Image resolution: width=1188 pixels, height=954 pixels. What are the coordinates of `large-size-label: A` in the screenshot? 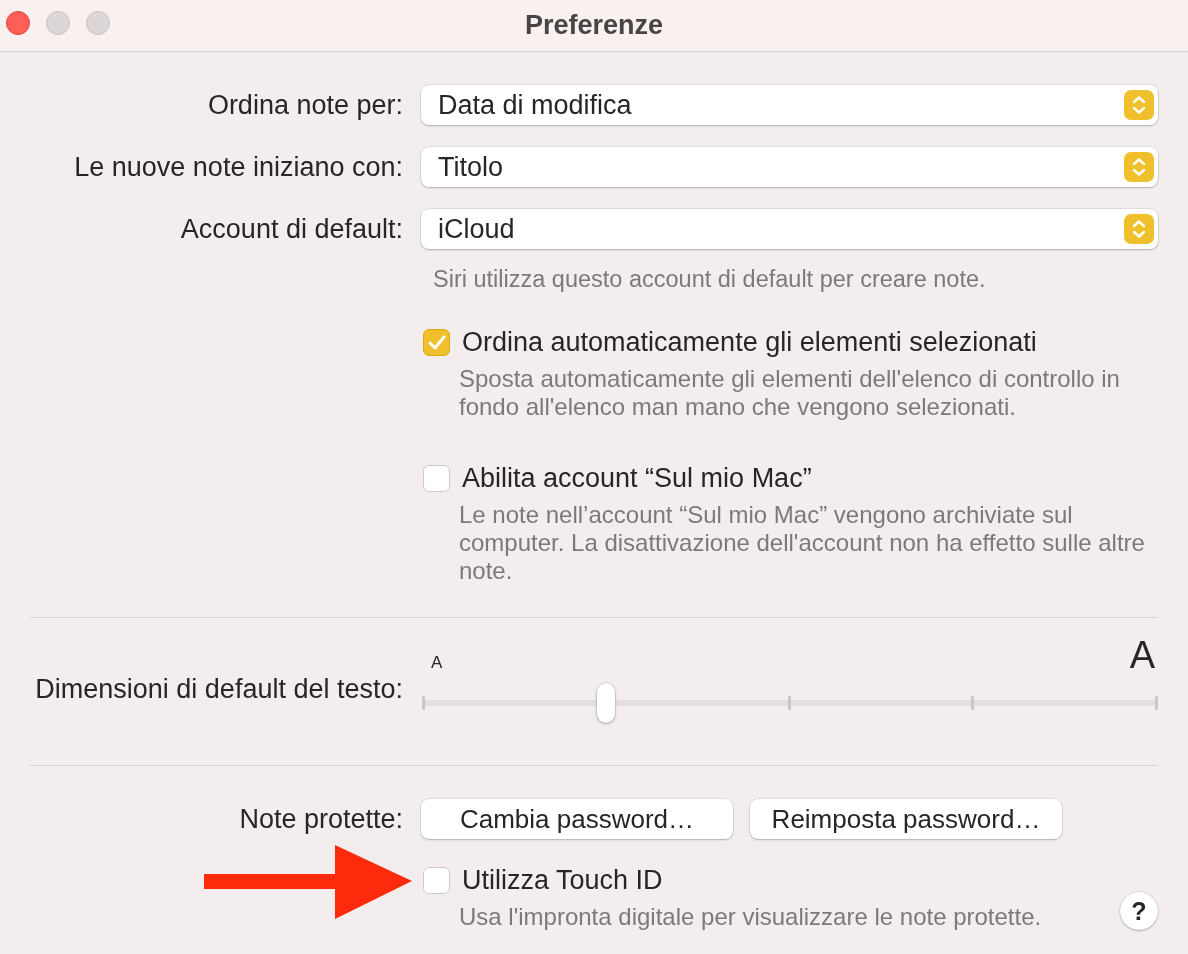 It's located at (1142, 655).